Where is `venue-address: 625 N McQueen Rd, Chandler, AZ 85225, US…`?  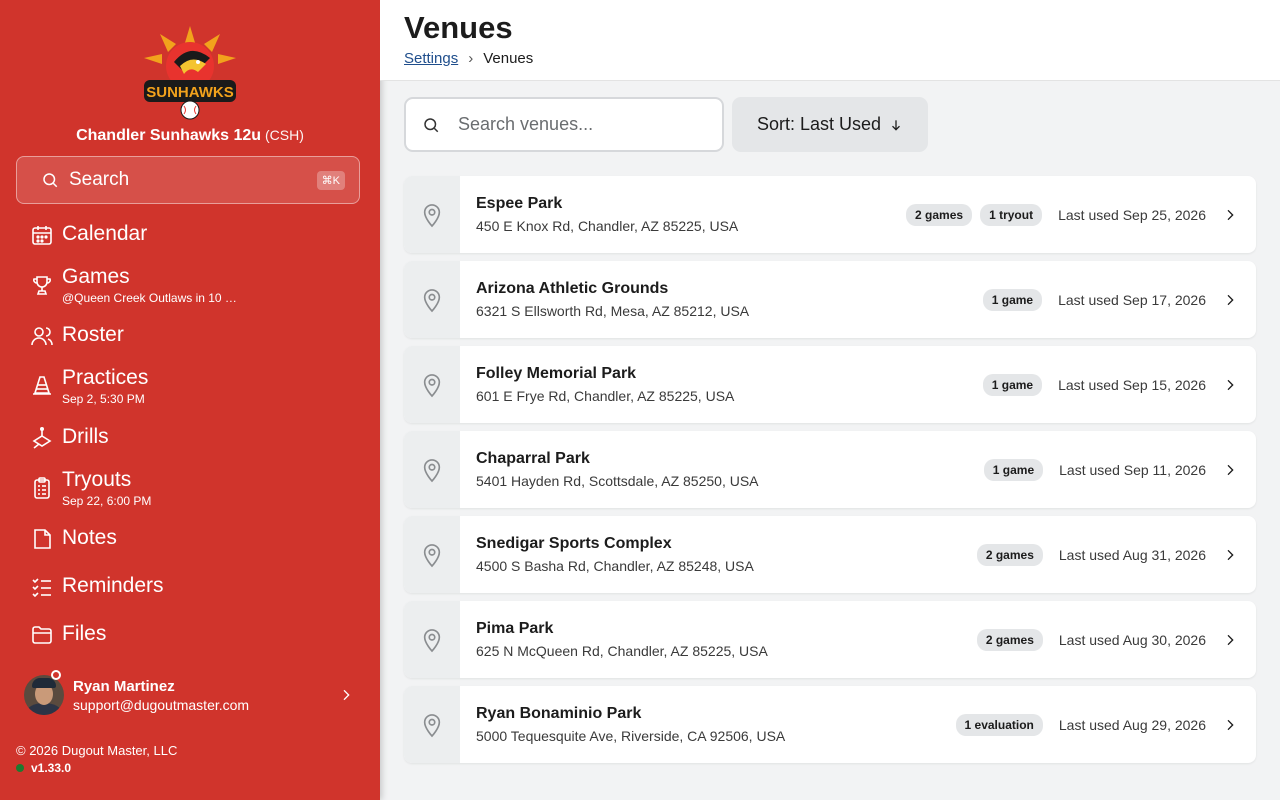
venue-address: 625 N McQueen Rd, Chandler, AZ 85225, US… is located at coordinates (622, 651).